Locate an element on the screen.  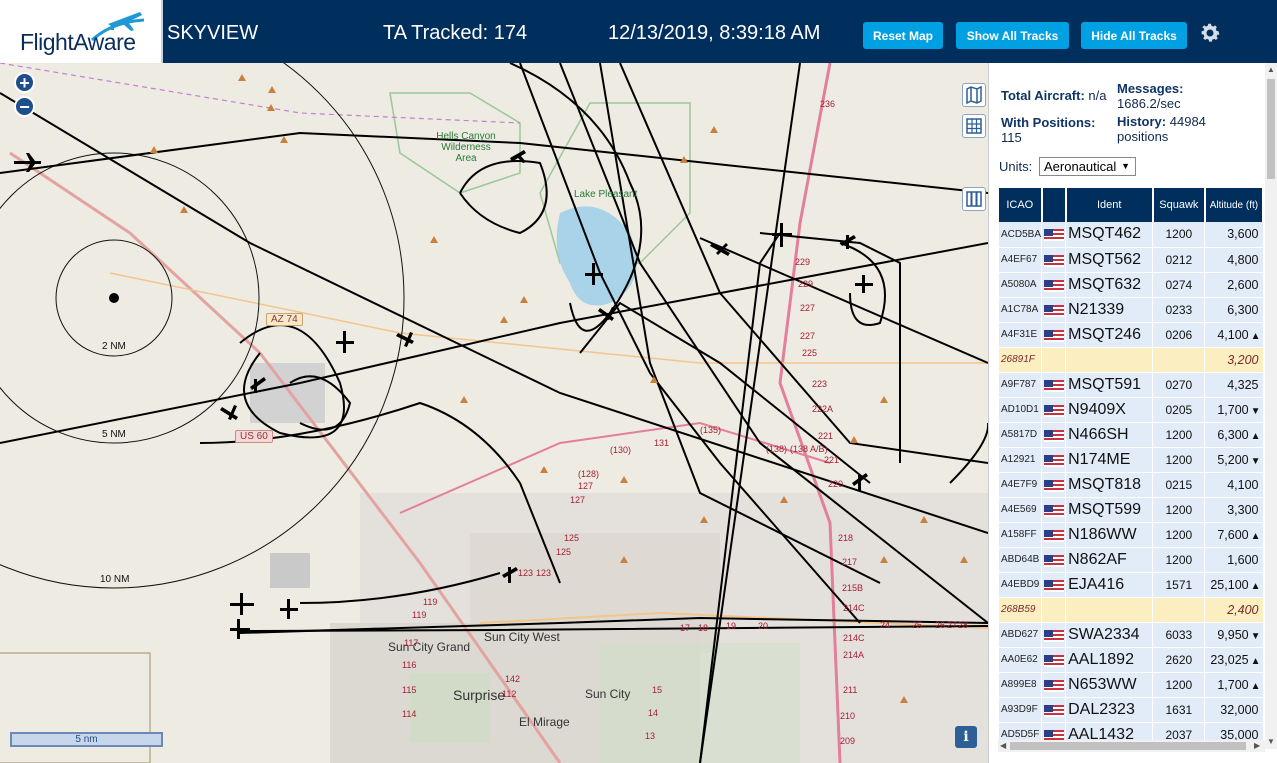
sidebar-vertical-scrollbar: ▲ ▼ is located at coordinates (1271, 406).